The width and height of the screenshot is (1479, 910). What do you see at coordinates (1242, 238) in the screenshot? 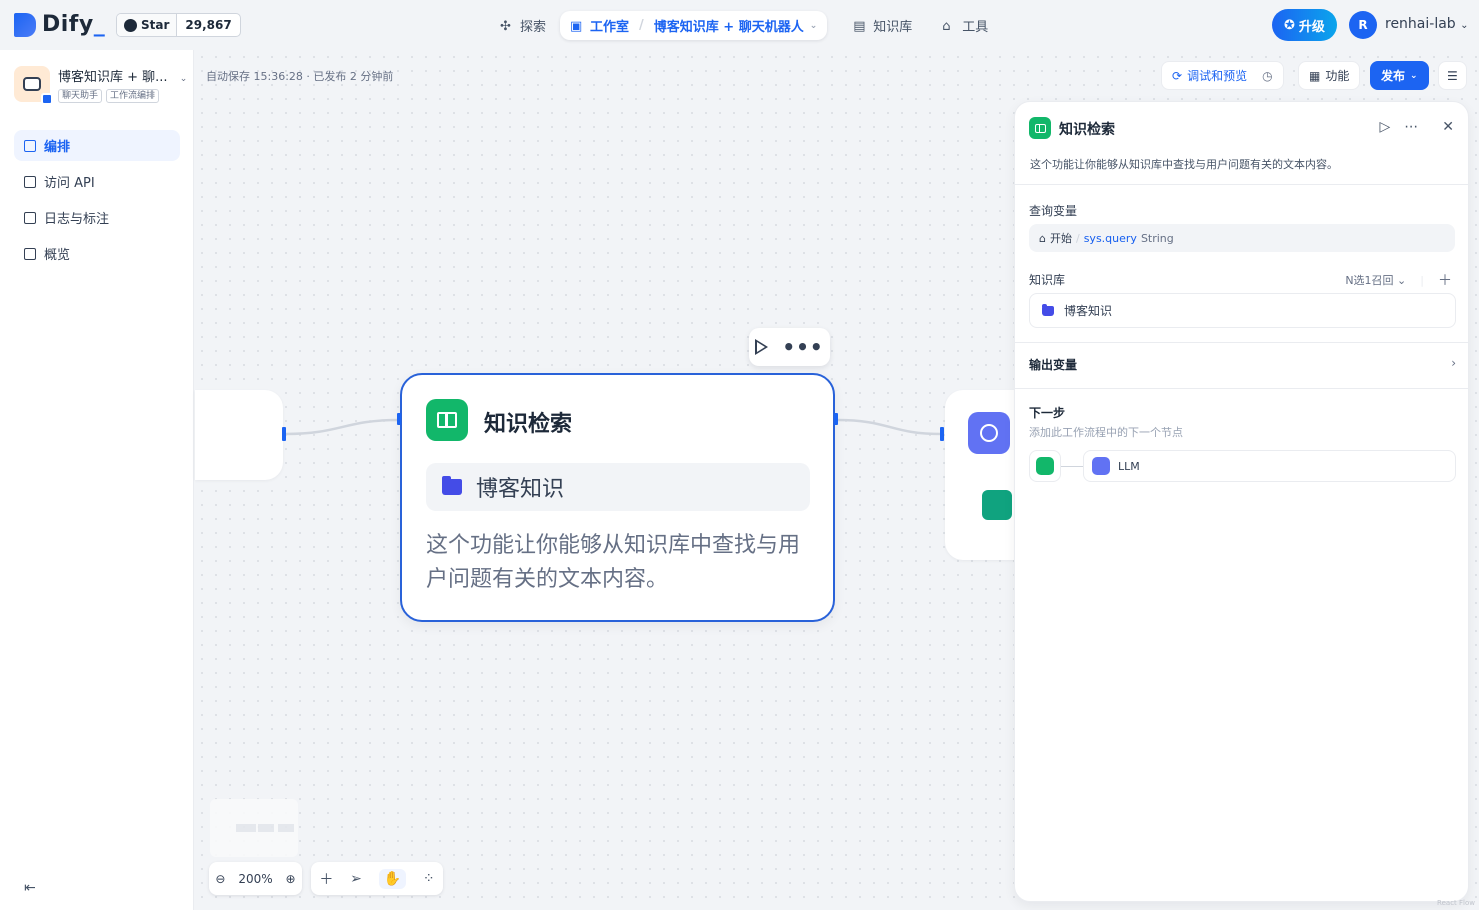
I see `query-variable-field: ⌂ 开始 / sys.query String` at bounding box center [1242, 238].